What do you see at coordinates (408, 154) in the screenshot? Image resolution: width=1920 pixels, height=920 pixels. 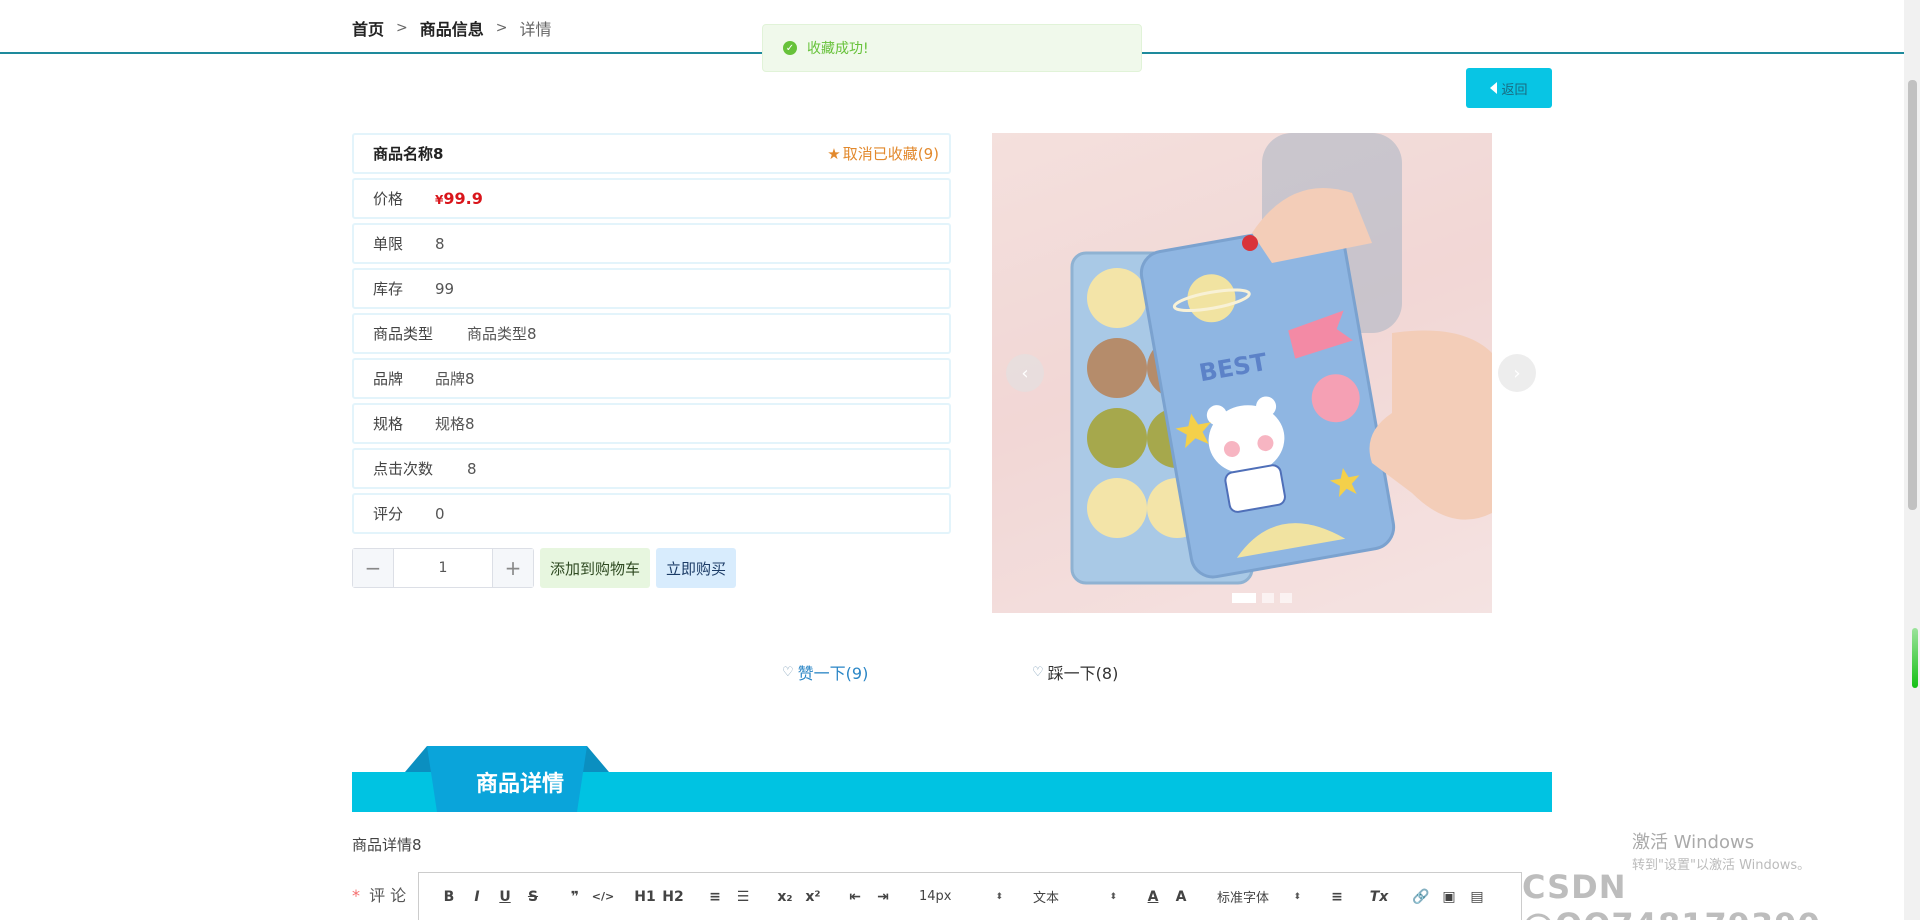 I see `product-name: 商品名称8` at bounding box center [408, 154].